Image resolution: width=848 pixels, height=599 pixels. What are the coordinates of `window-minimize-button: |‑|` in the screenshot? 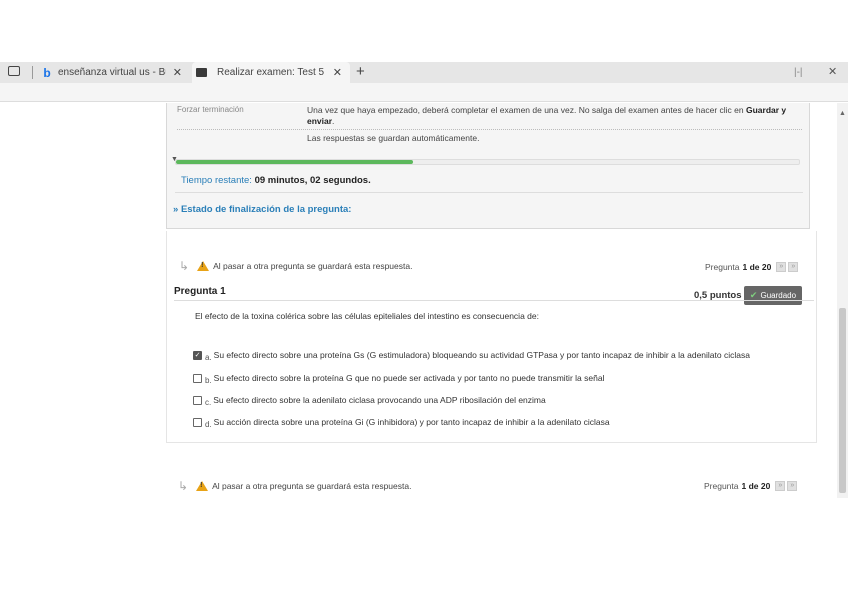 It's located at (798, 72).